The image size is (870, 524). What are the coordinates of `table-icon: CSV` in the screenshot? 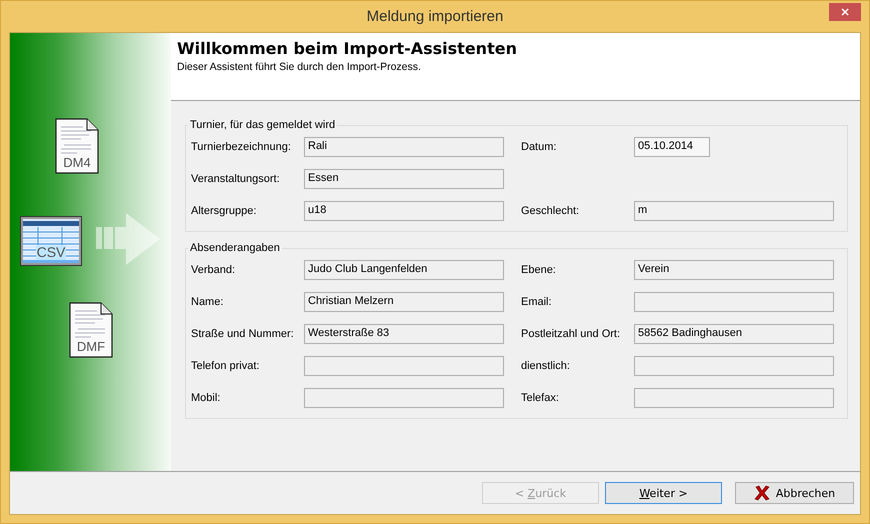 It's located at (51, 241).